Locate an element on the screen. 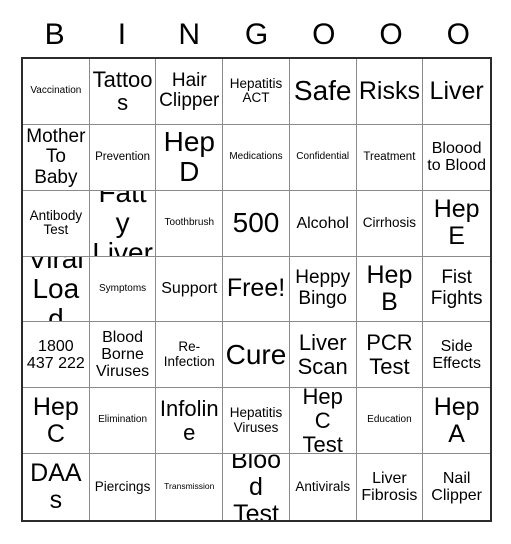  bingo-cell-label: Treatment is located at coordinates (389, 157).